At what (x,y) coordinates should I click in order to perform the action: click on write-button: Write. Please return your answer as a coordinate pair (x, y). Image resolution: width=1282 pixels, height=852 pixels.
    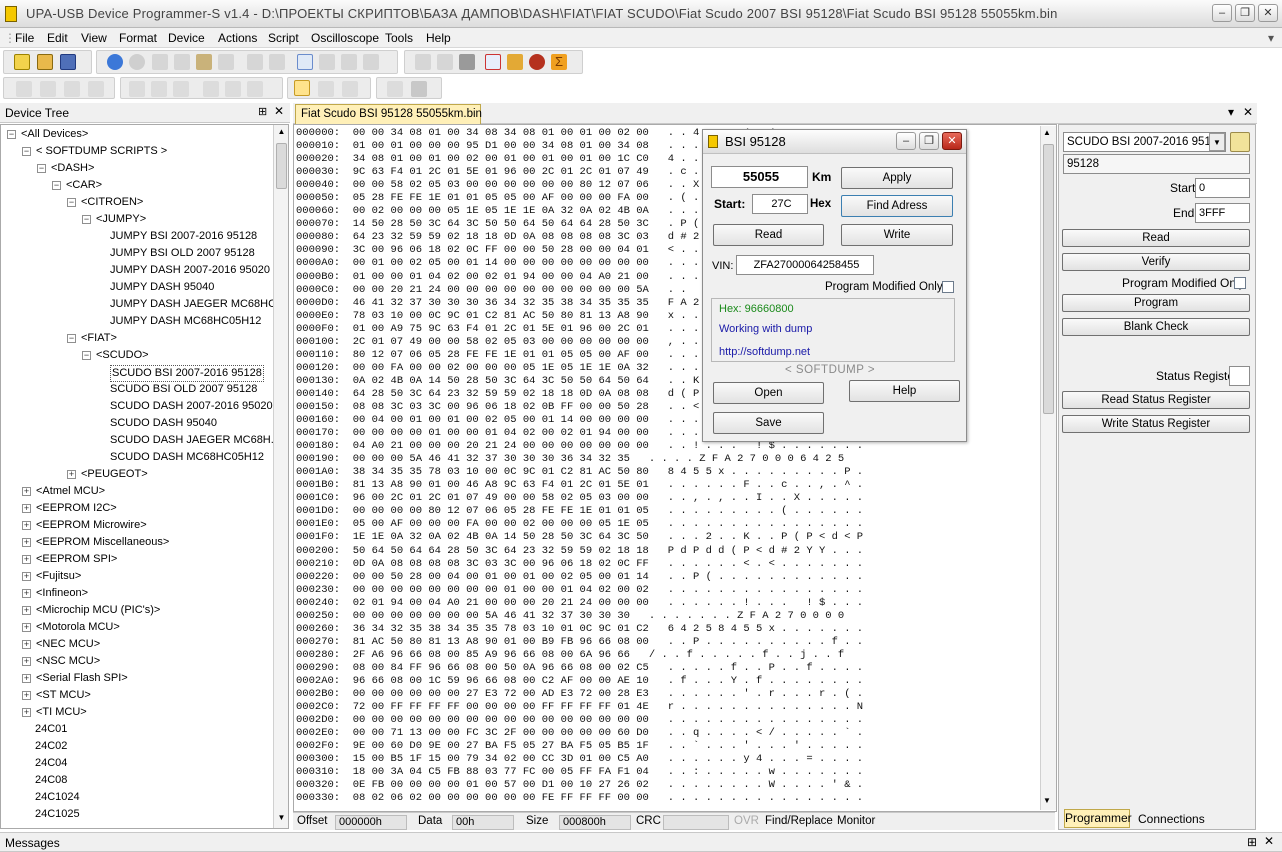
    Looking at the image, I should click on (897, 235).